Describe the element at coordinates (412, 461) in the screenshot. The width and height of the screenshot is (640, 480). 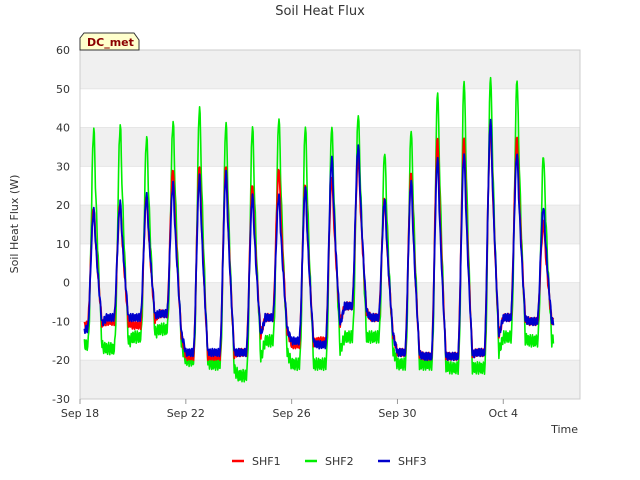
I see `legend-label-shf3: SHF3` at that location.